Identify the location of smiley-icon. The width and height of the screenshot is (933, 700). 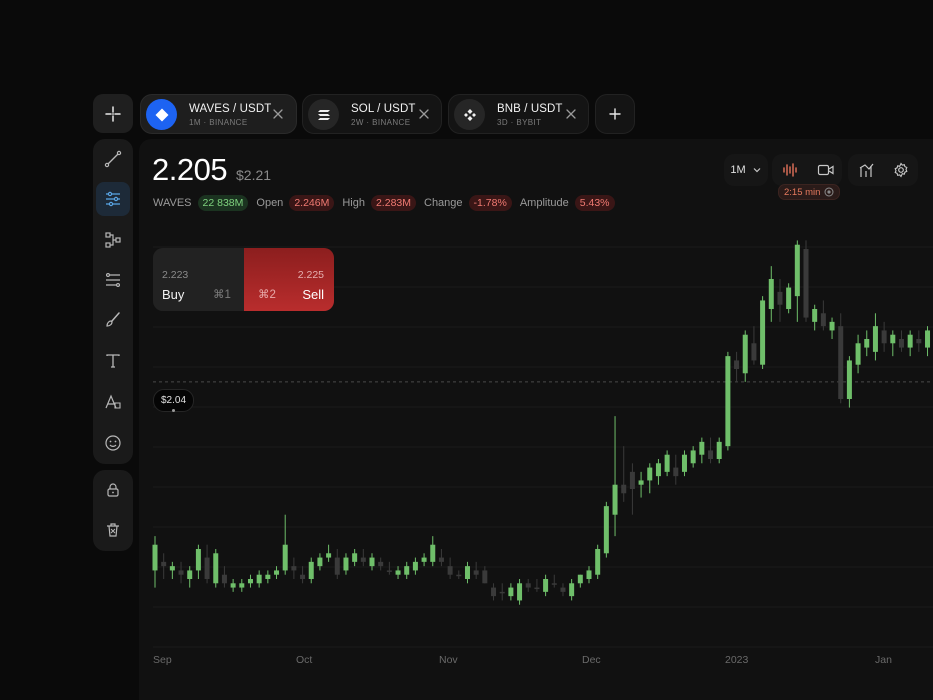
(113, 443).